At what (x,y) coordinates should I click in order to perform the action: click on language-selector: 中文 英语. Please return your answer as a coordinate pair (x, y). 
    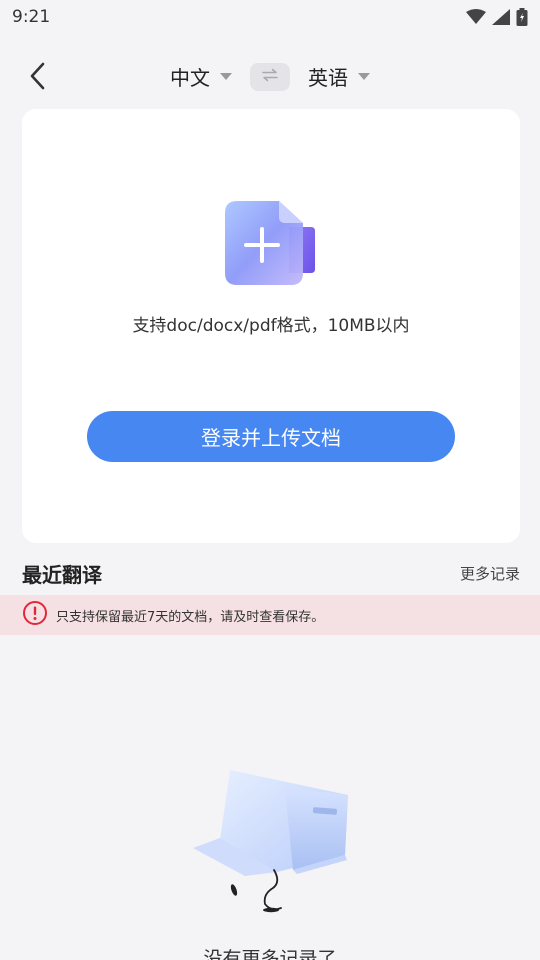
    Looking at the image, I should click on (270, 76).